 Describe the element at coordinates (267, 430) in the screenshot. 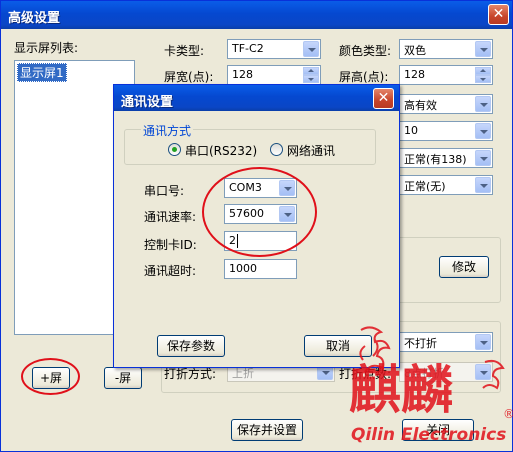

I see `save-settings-button: 保存并设置` at that location.